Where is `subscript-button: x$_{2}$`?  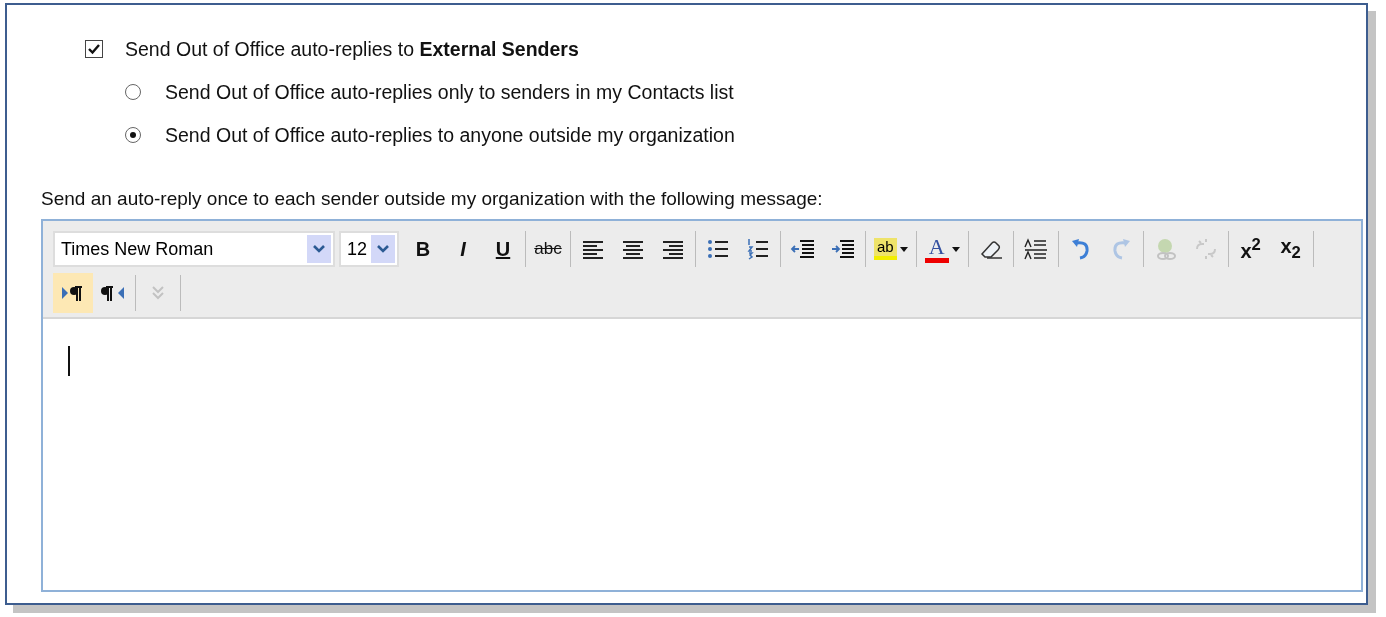
subscript-button: x$_{2}$ is located at coordinates (1290, 249).